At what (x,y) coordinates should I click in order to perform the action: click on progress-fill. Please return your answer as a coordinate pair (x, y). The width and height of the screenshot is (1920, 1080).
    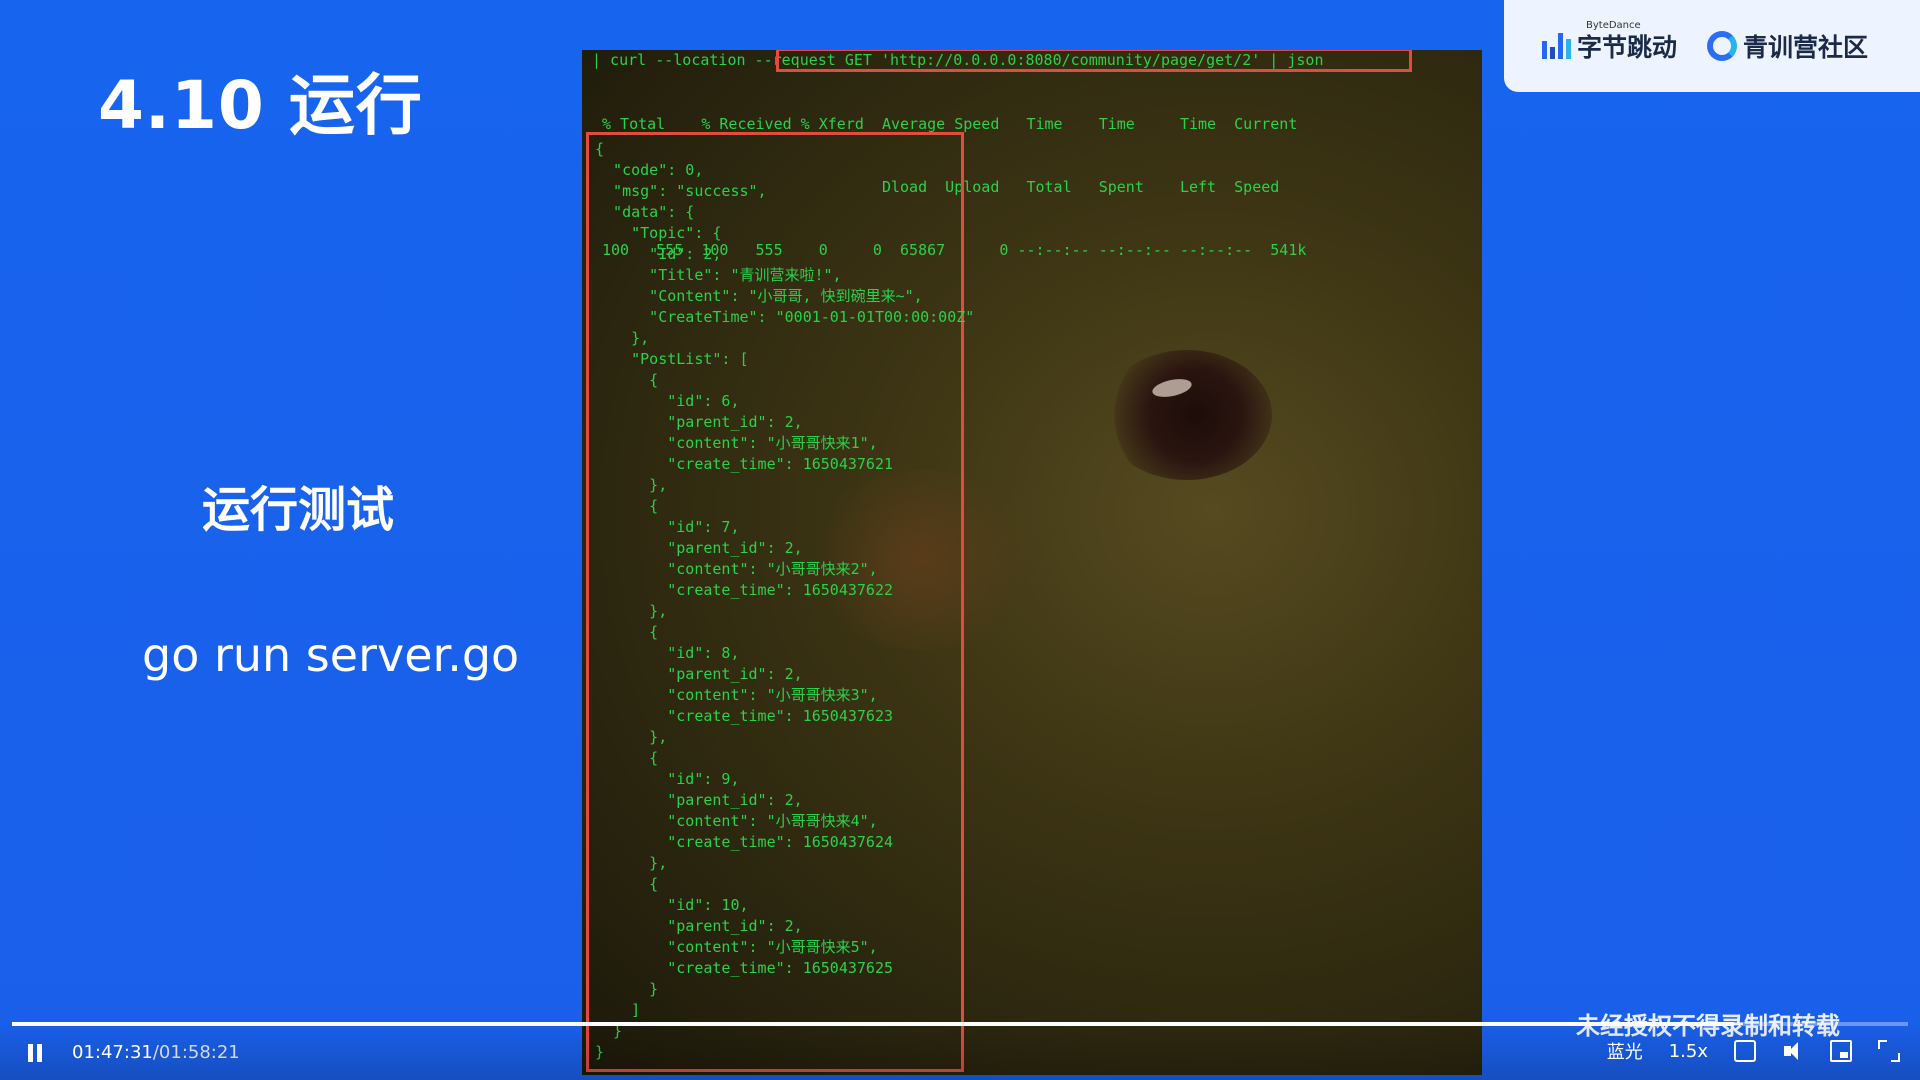
    Looking at the image, I should click on (873, 1024).